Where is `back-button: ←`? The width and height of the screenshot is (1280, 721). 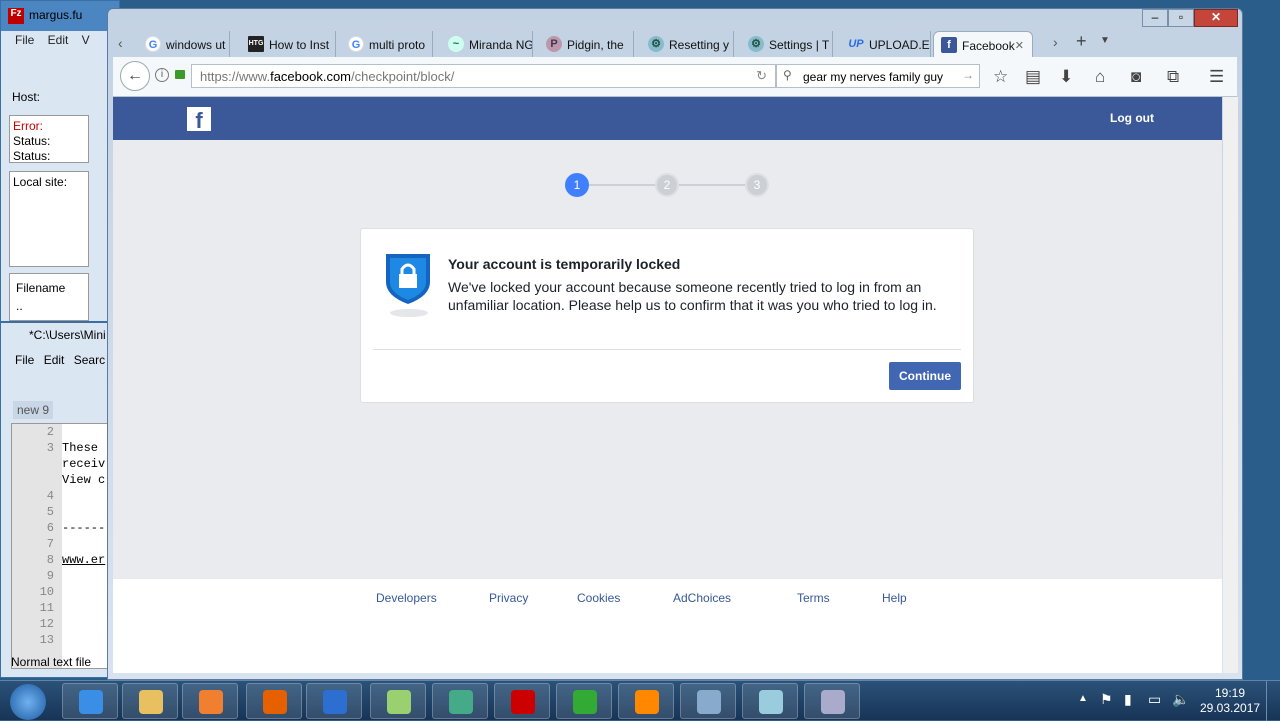 back-button: ← is located at coordinates (135, 76).